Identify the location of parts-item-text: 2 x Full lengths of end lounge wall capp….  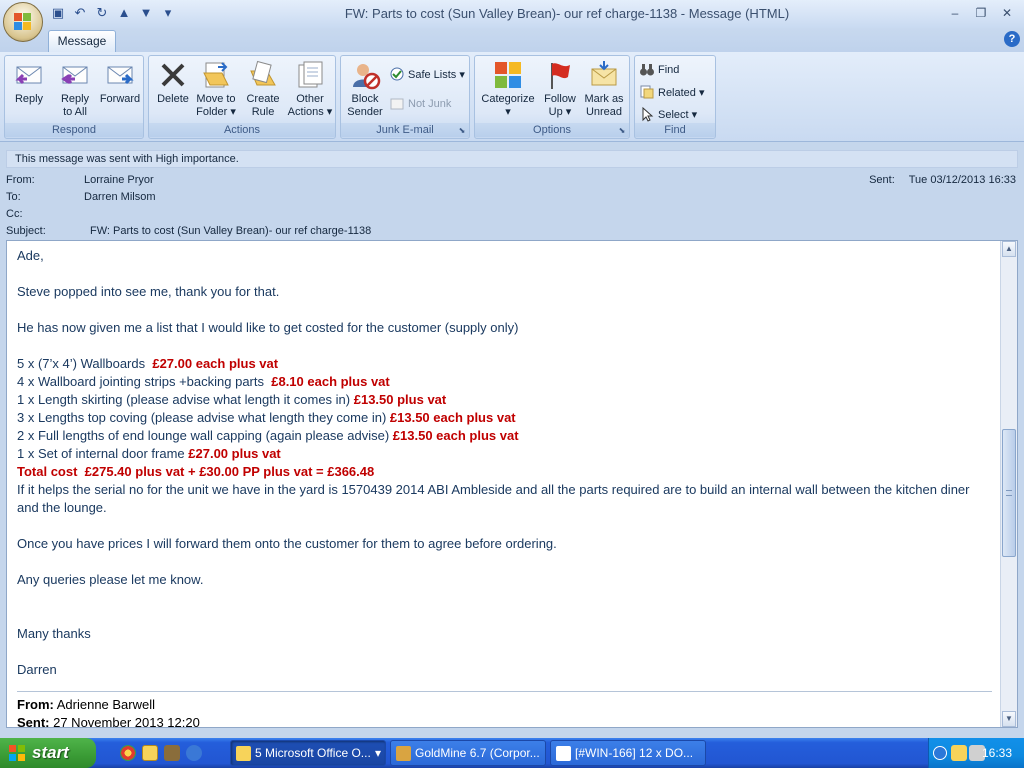
(205, 435).